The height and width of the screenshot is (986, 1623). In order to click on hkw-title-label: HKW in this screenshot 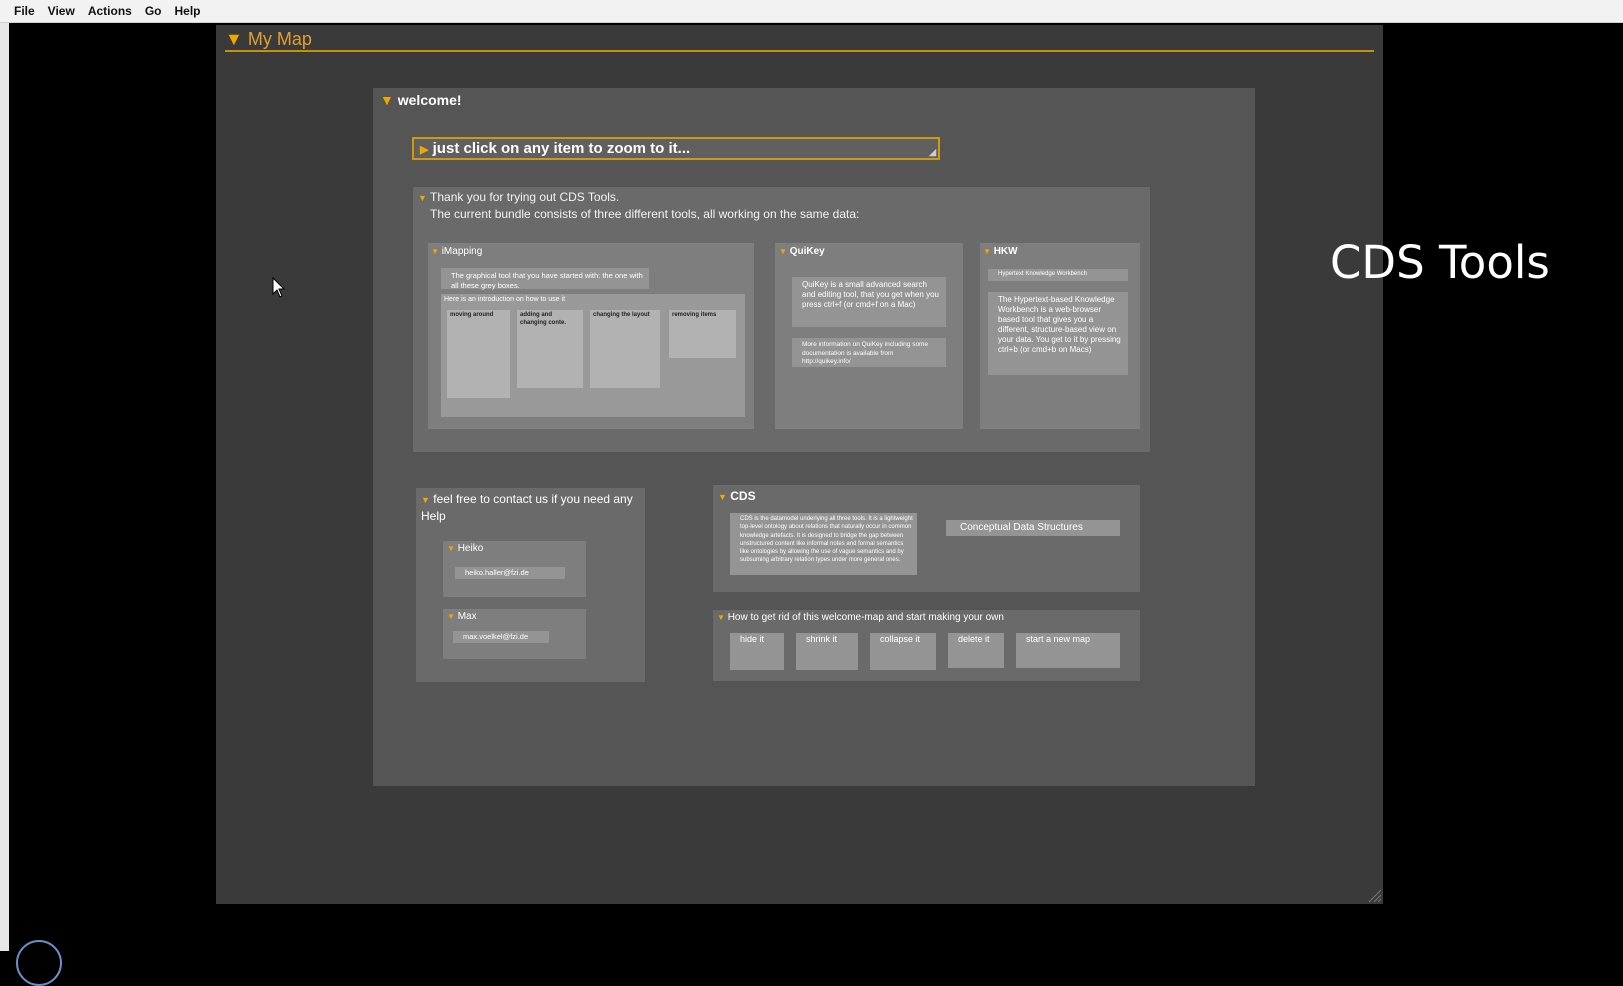, I will do `click(1005, 251)`.